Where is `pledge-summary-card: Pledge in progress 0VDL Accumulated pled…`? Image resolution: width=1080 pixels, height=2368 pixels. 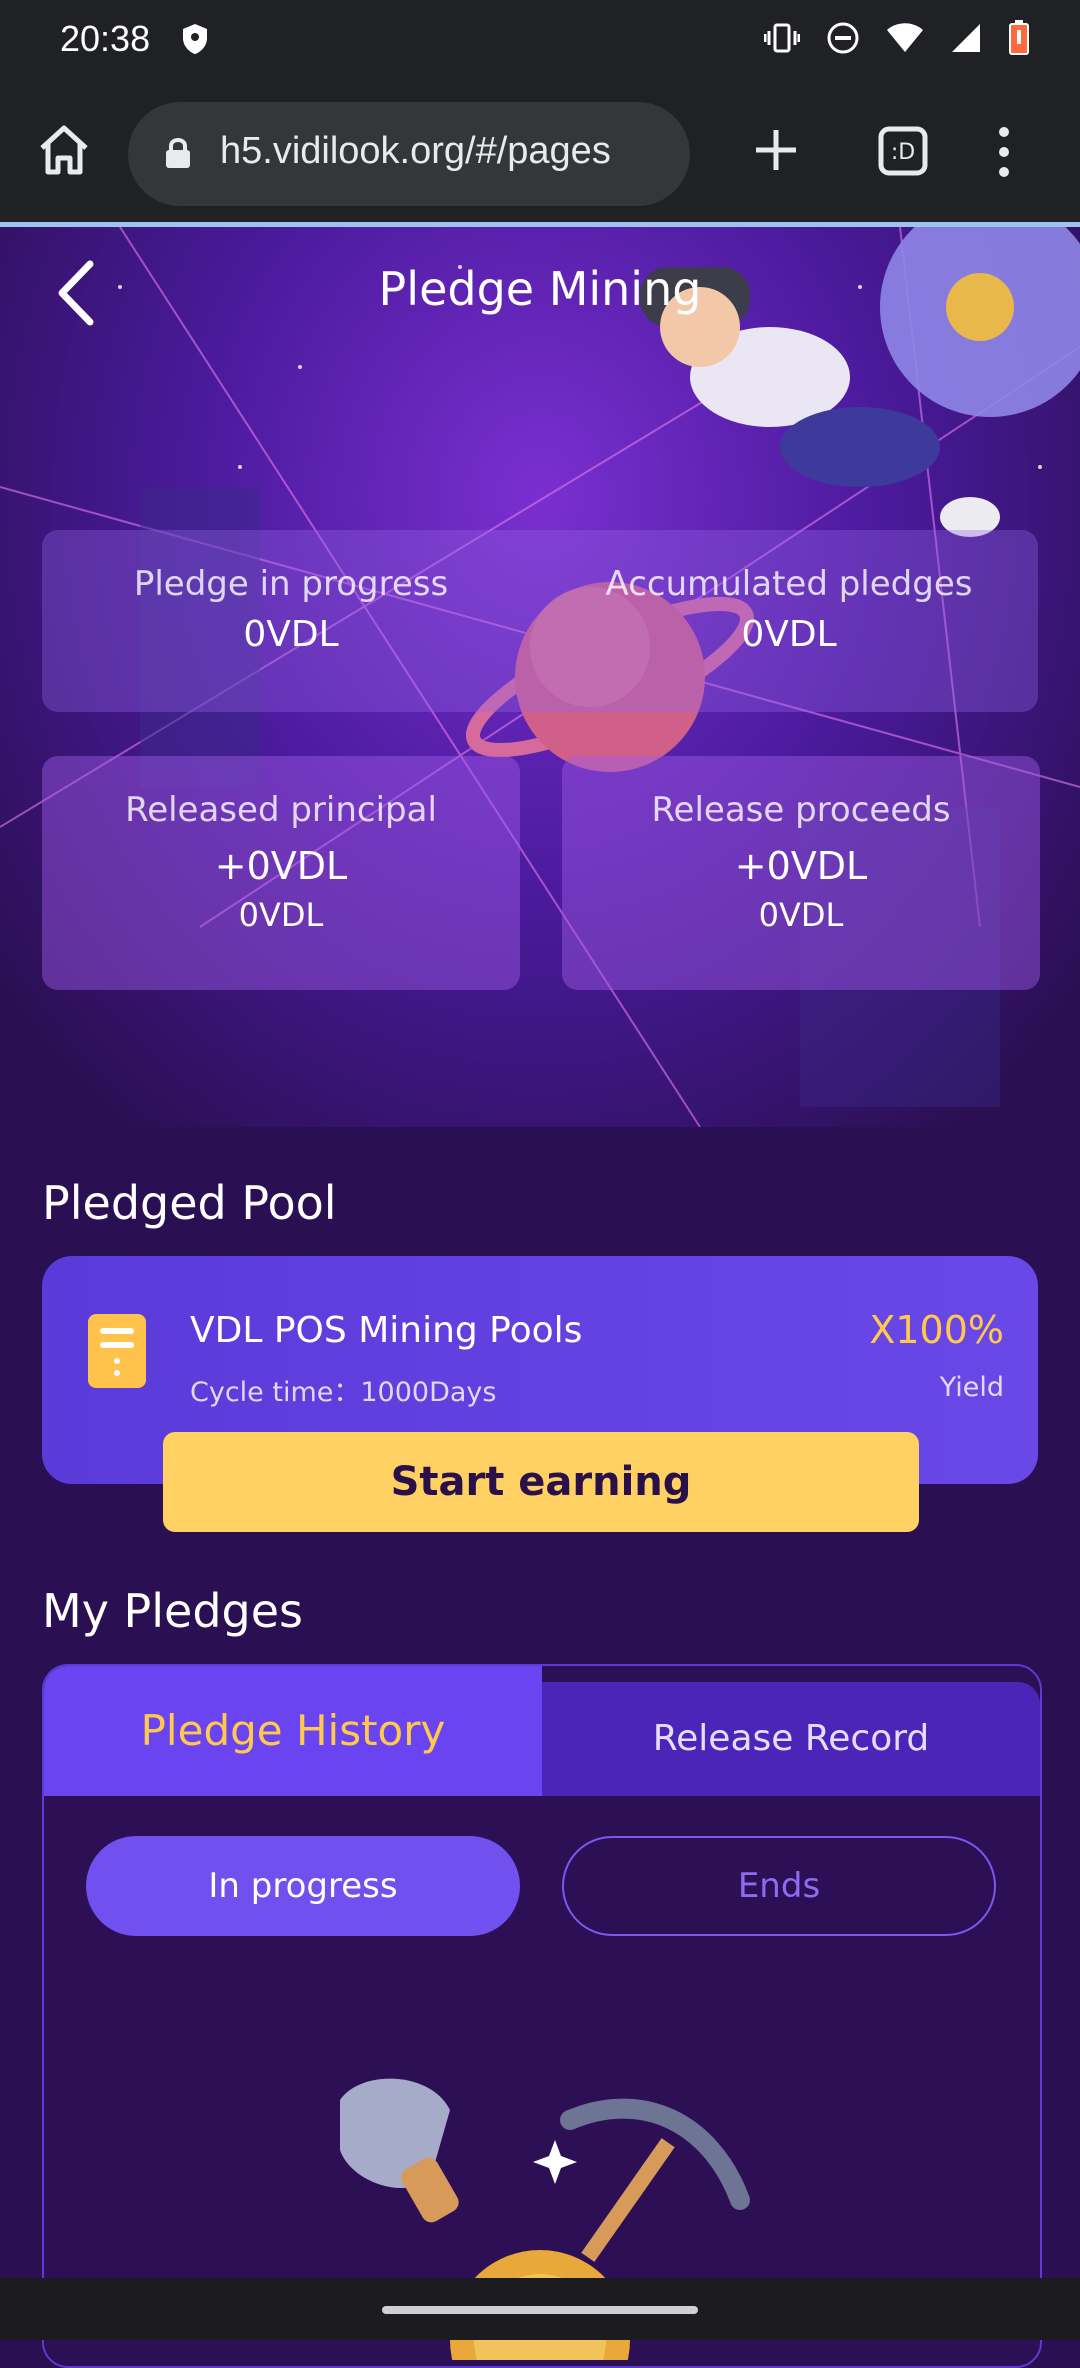
pledge-summary-card: Pledge in progress 0VDL Accumulated pled… is located at coordinates (540, 621).